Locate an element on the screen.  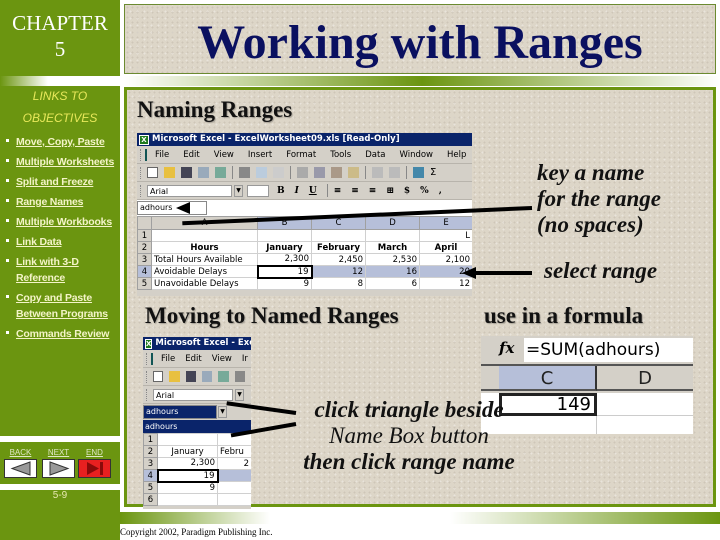
currency-icon: $ is located at coordinates (407, 191).